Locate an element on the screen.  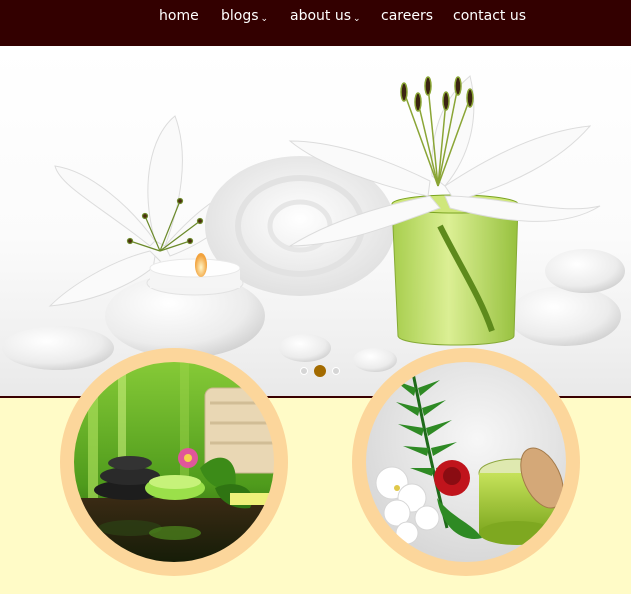
nav-item-label: home is located at coordinates (179, 16).